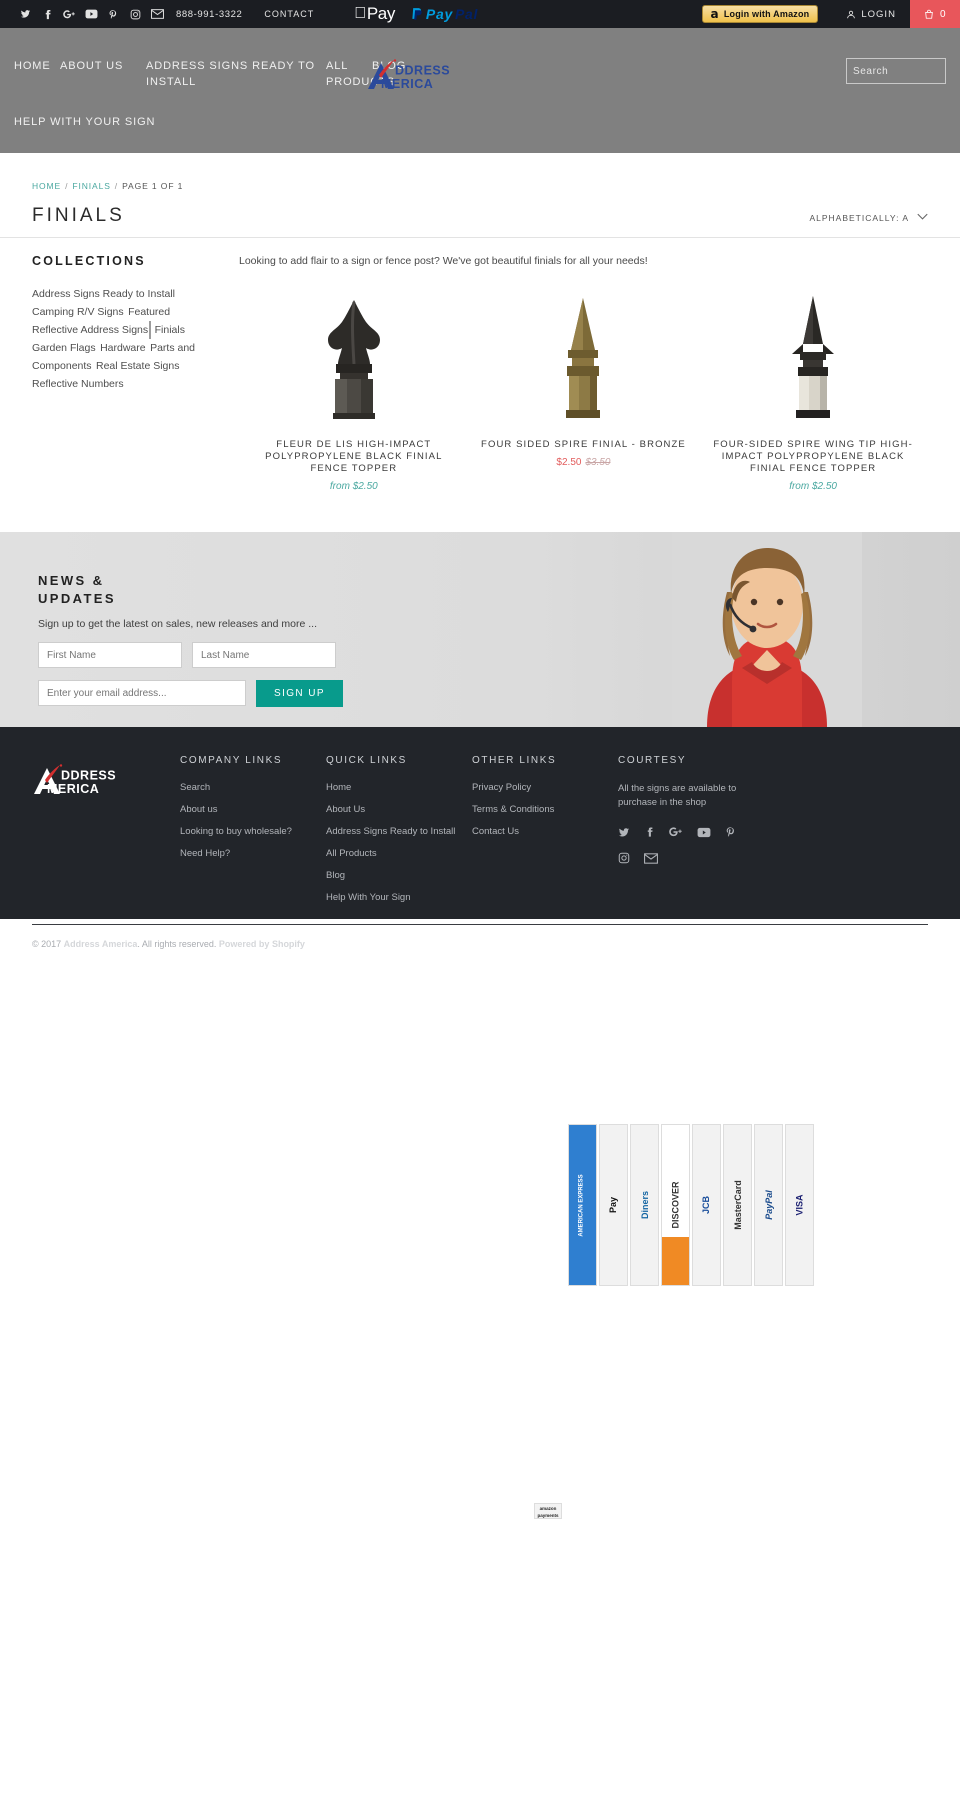  I want to click on sidebar-item-reflective-numbers: Reflective Numbers, so click(78, 384).